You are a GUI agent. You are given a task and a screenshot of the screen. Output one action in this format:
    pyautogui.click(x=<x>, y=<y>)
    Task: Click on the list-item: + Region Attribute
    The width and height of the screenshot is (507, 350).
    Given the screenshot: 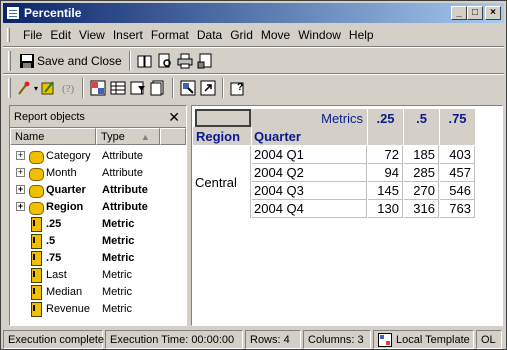 What is the action you would take?
    pyautogui.click(x=98, y=206)
    